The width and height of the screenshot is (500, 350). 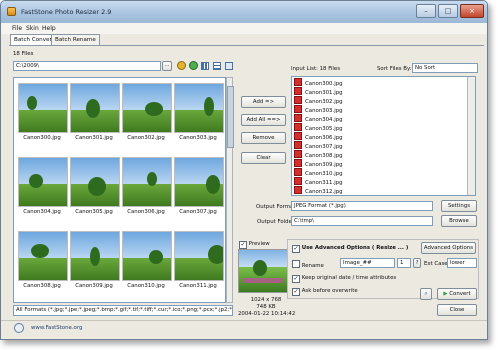 What do you see at coordinates (17, 28) in the screenshot?
I see `menu-file: File` at bounding box center [17, 28].